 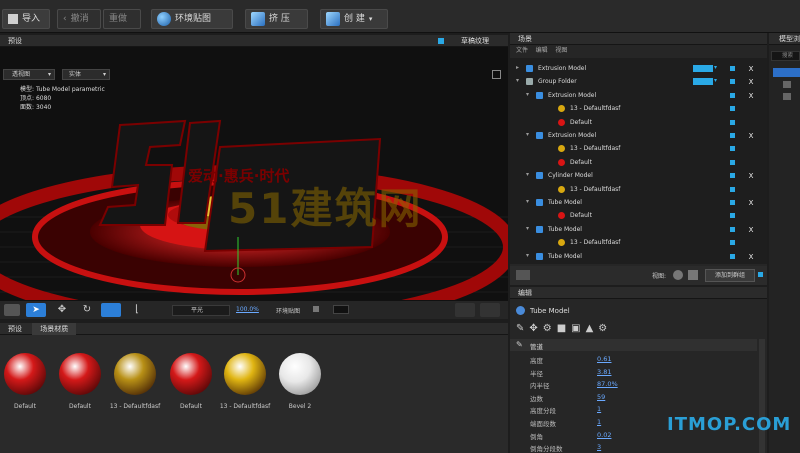 What do you see at coordinates (604, 372) in the screenshot?
I see `property-value: 3.81` at bounding box center [604, 372].